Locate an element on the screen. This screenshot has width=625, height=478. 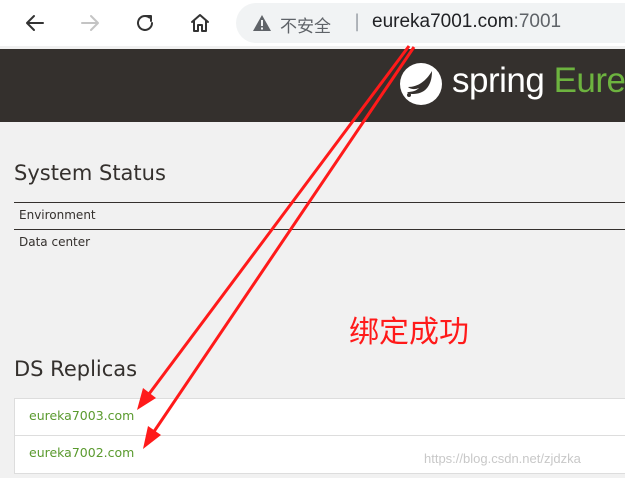
reload-icon is located at coordinates (145, 22).